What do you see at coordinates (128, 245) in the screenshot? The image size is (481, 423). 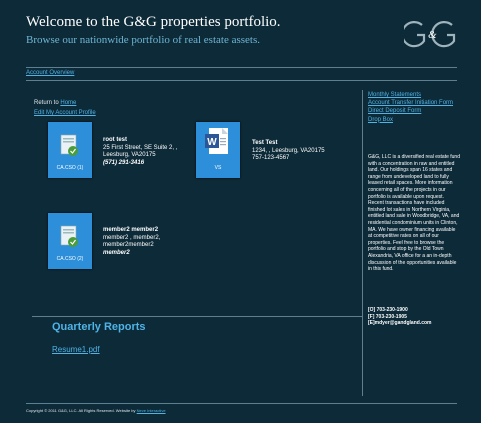 I see `property-address-line2: member2member2` at bounding box center [128, 245].